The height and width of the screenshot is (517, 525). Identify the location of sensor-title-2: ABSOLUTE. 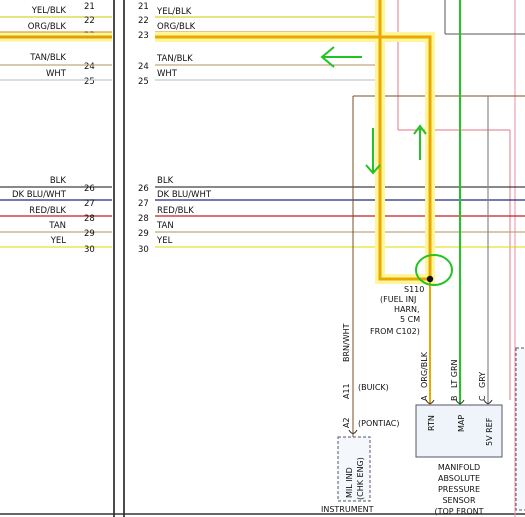
(459, 478).